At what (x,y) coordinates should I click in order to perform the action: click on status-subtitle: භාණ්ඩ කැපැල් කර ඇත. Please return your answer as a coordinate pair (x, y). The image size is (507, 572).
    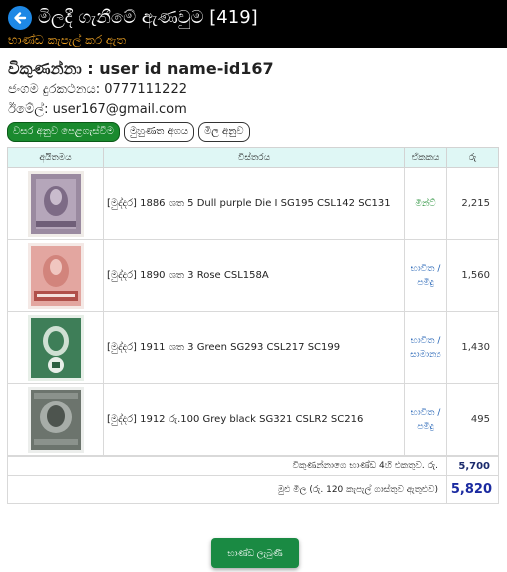
    Looking at the image, I should click on (67, 40).